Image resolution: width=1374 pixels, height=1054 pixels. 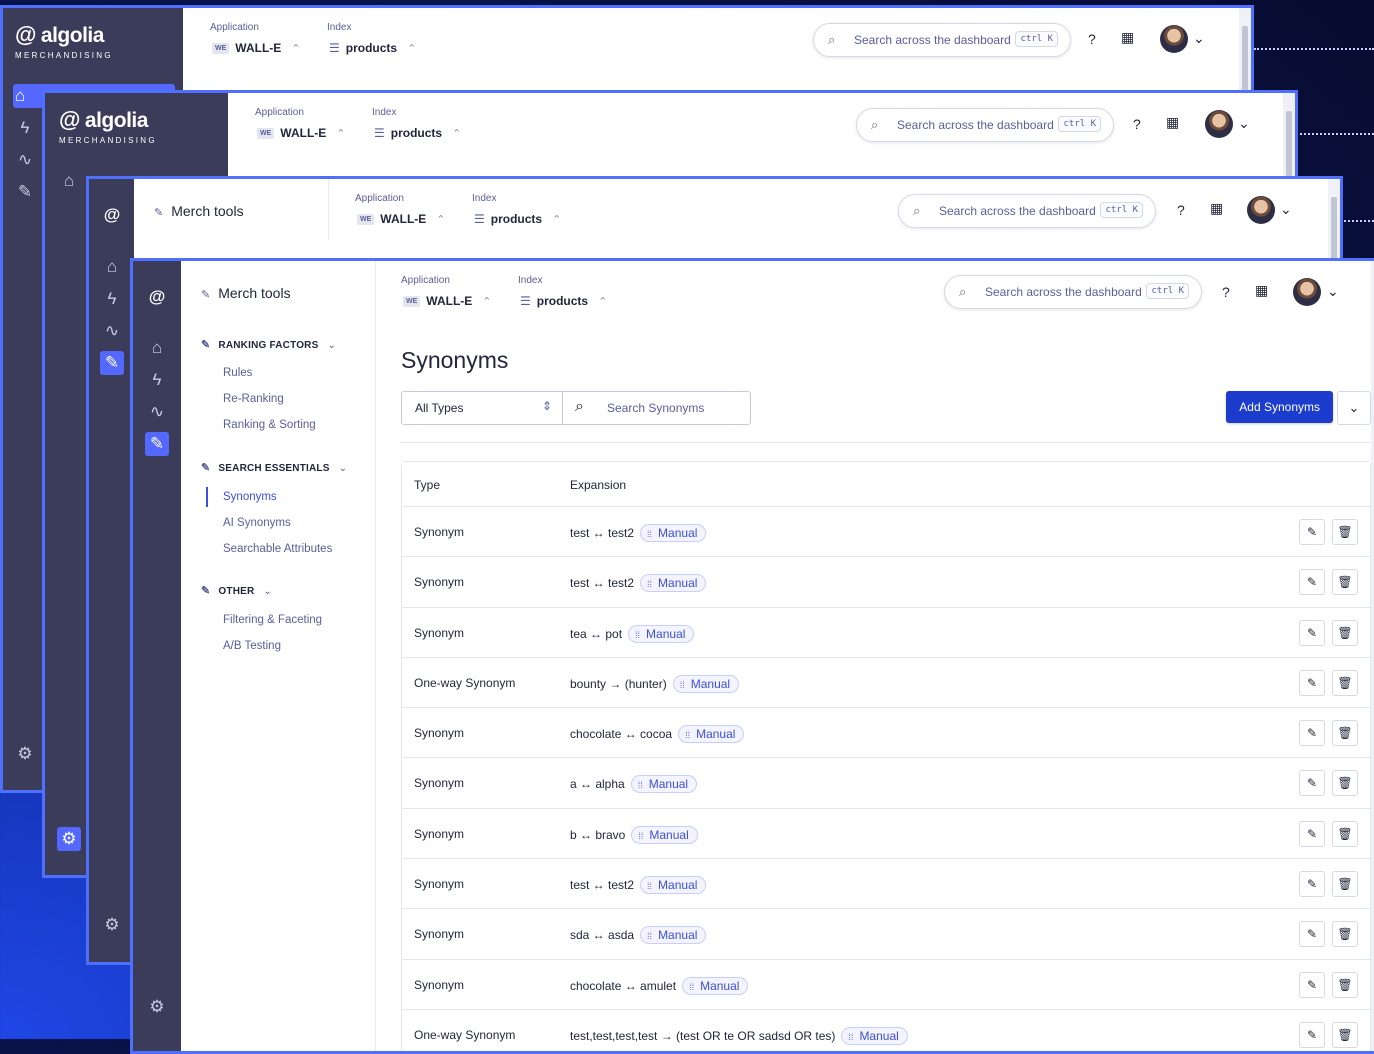 I want to click on synonym-expansion: chocolate ↔ amulet ⁞⁞ Manual, so click(x=659, y=985).